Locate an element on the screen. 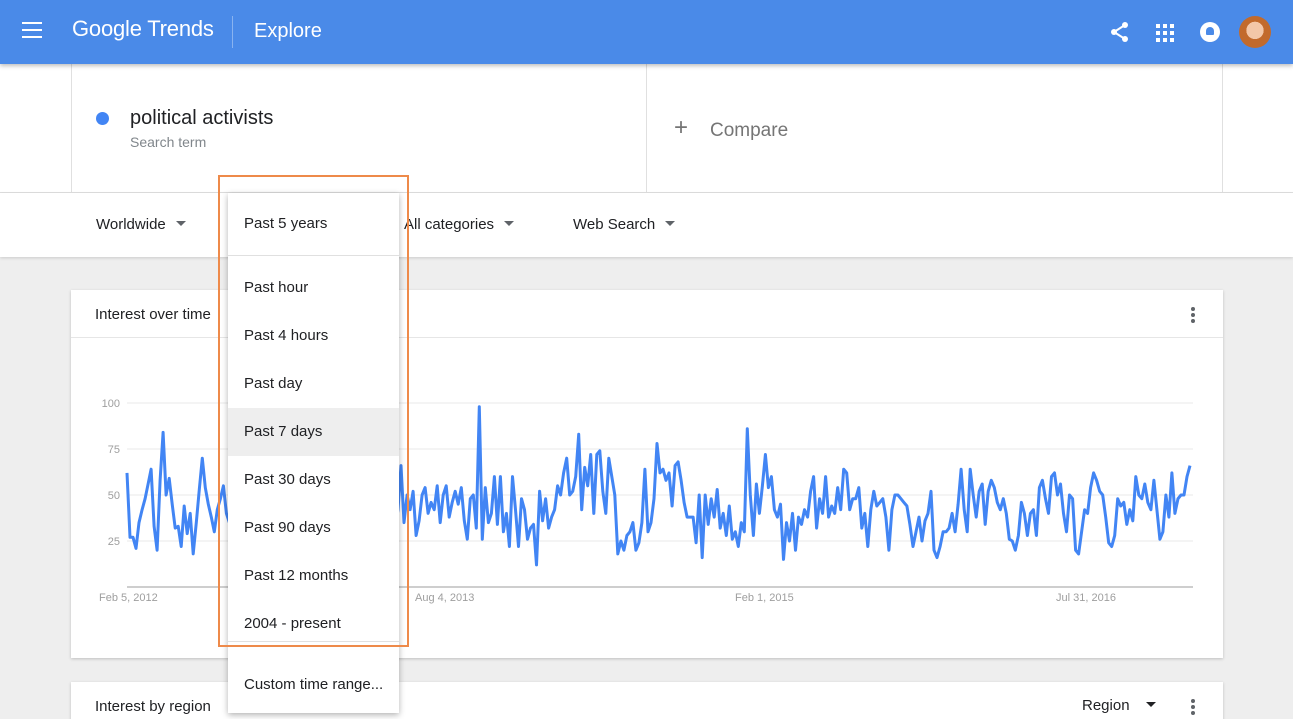 Image resolution: width=1293 pixels, height=719 pixels. time-option-past-day: Past day is located at coordinates (313, 384).